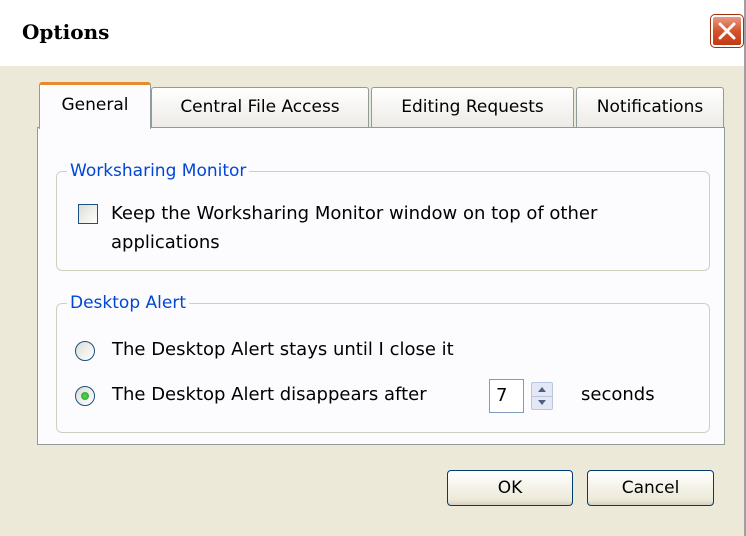  What do you see at coordinates (85, 351) in the screenshot?
I see `radio-alert-stays` at bounding box center [85, 351].